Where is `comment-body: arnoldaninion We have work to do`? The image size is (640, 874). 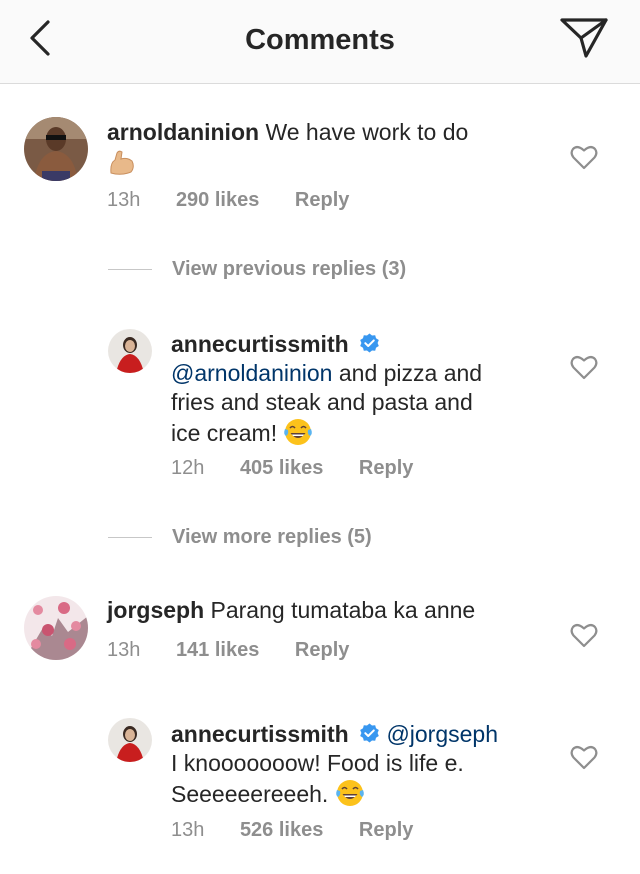 comment-body: arnoldaninion We have work to do is located at coordinates (332, 148).